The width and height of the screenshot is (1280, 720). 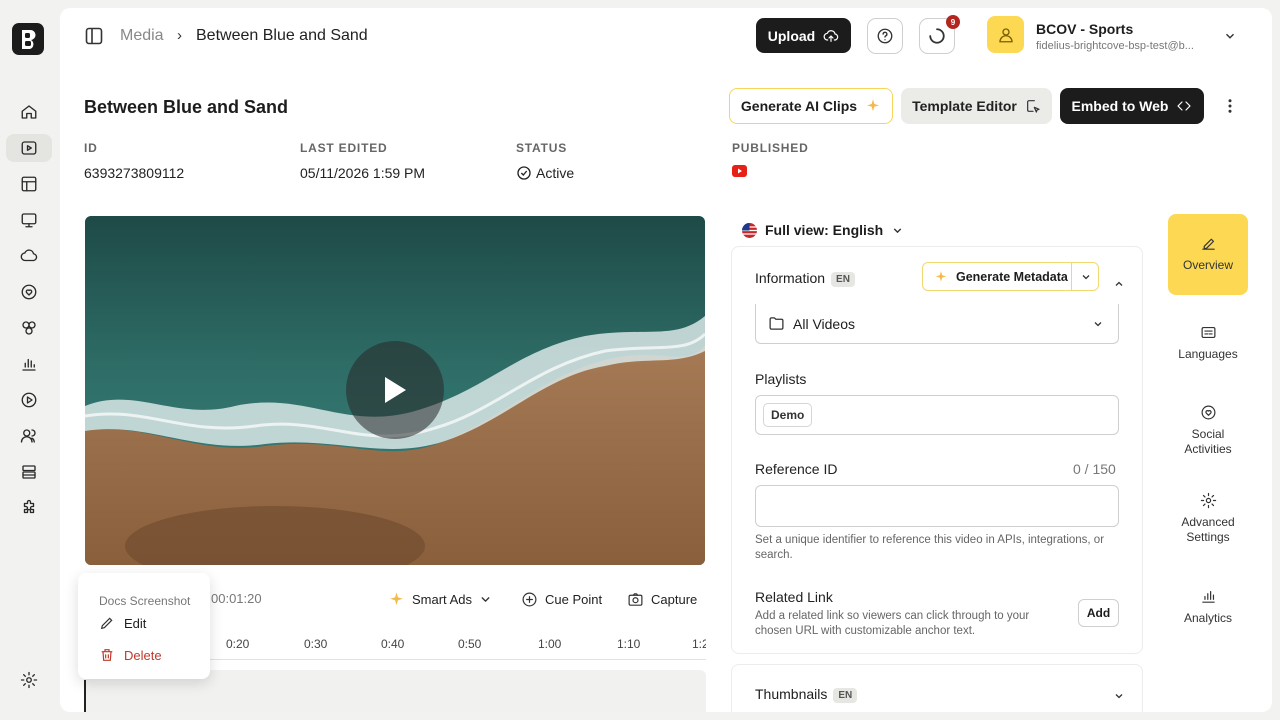 I want to click on expand-chevron-down-icon, so click(x=1119, y=696).